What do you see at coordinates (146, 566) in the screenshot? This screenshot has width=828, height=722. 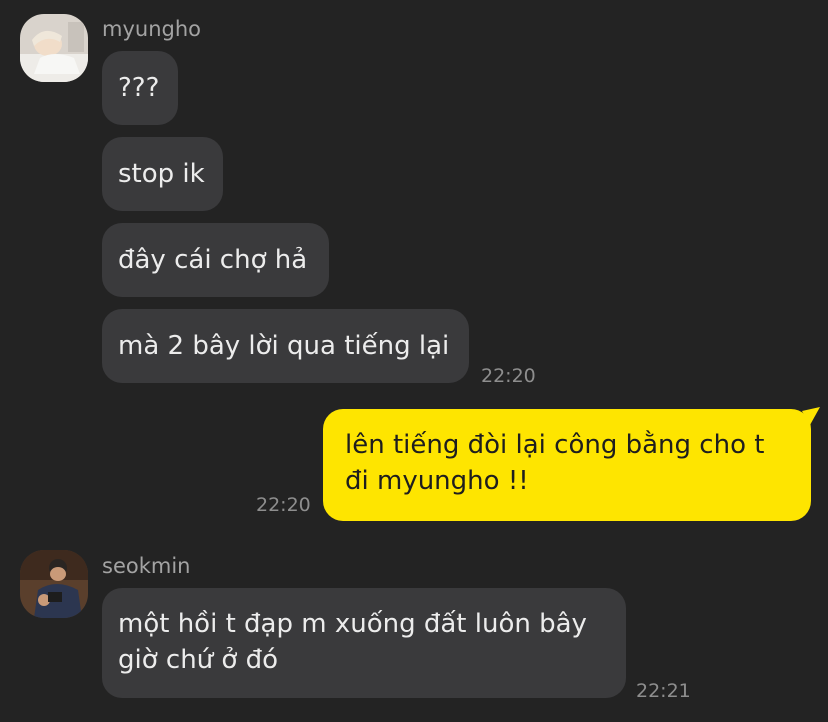 I see `sender-name-seokmin: seokmin` at bounding box center [146, 566].